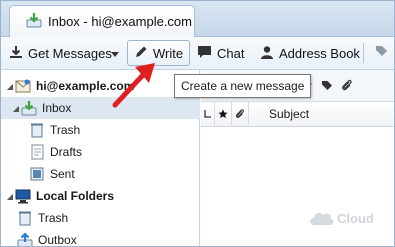 The height and width of the screenshot is (247, 395). Describe the element at coordinates (34, 21) in the screenshot. I see `inbox-download-icon` at that location.